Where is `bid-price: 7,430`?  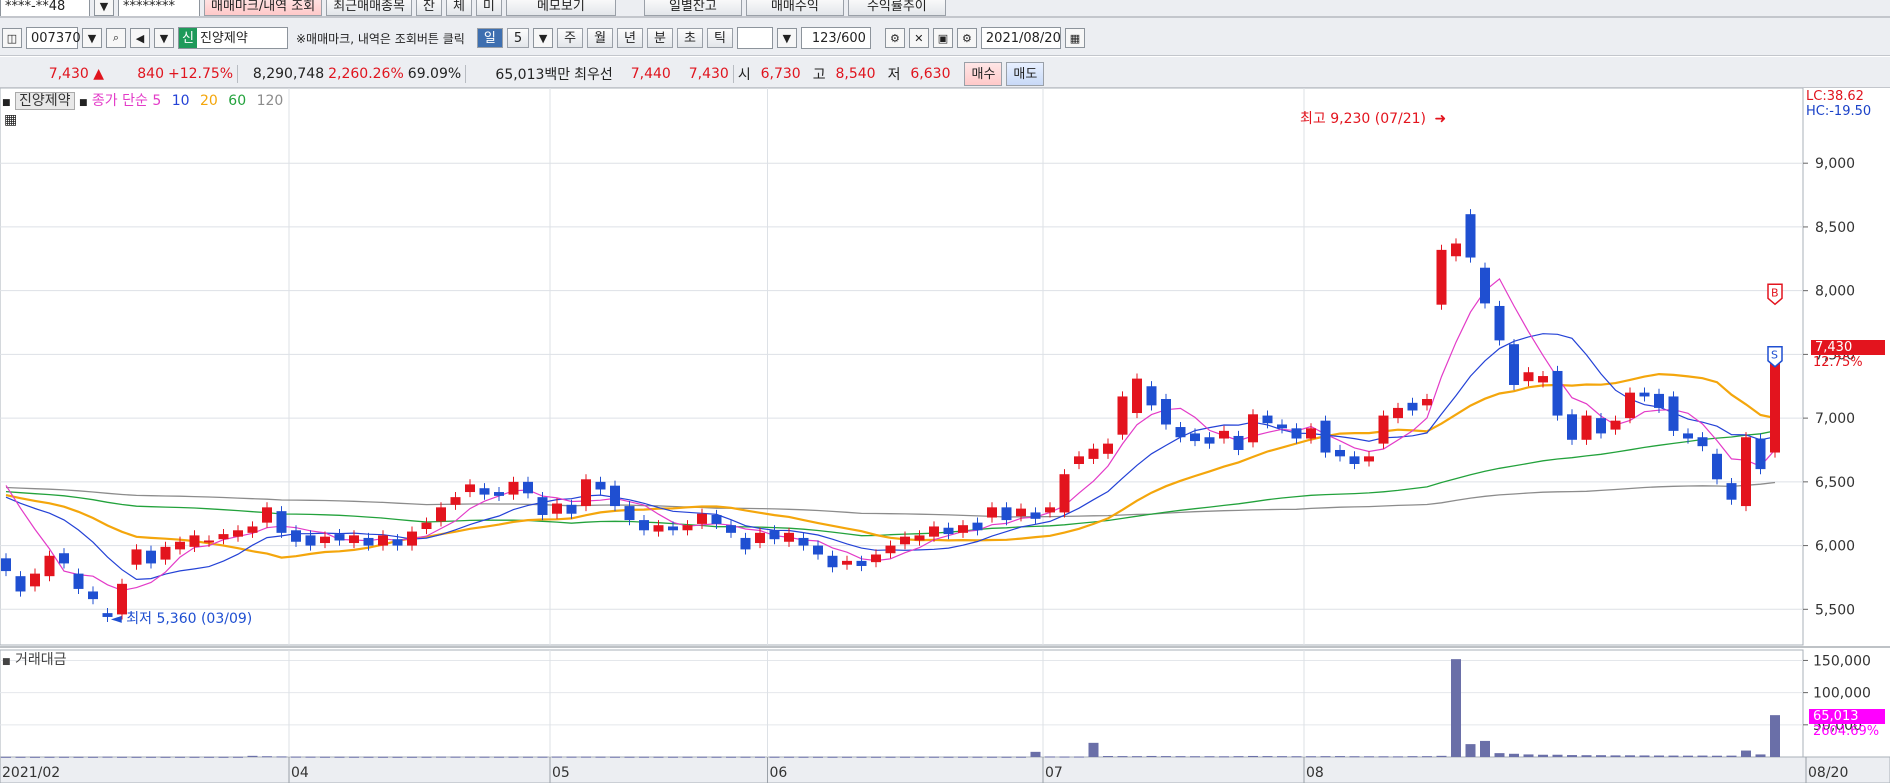
bid-price: 7,430 is located at coordinates (708, 74).